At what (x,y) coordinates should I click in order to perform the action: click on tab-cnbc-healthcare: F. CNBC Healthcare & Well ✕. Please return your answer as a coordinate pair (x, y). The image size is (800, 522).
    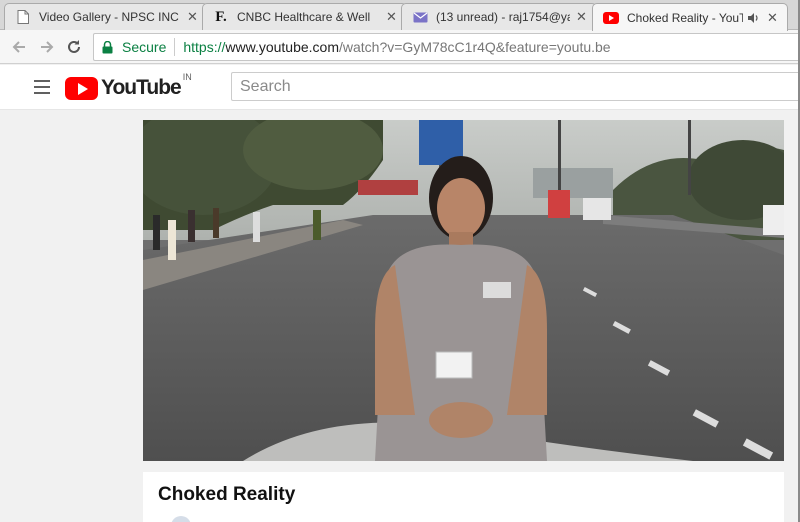
    Looking at the image, I should click on (304, 16).